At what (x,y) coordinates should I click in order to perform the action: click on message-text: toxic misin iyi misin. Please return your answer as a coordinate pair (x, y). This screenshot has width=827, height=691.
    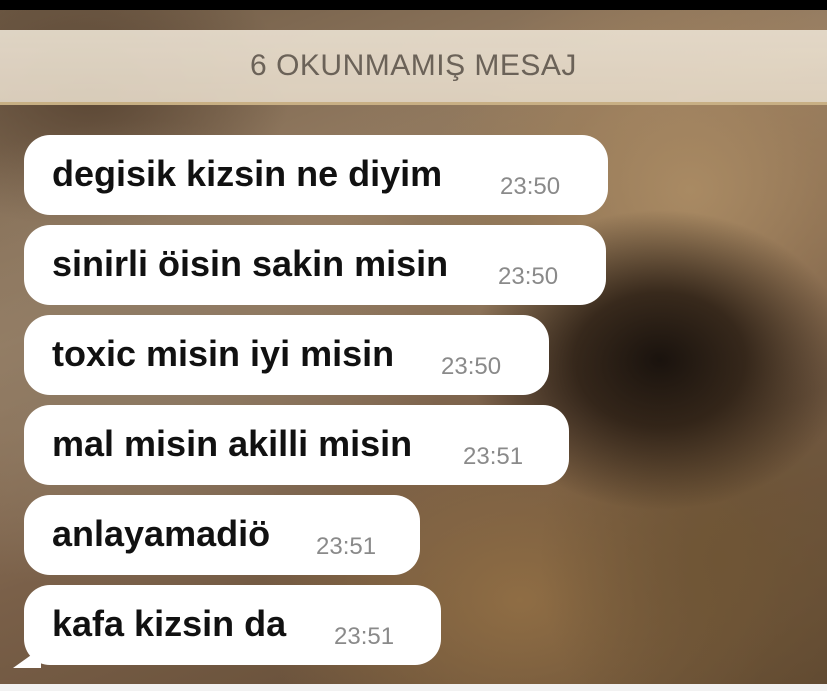
    Looking at the image, I should click on (223, 353).